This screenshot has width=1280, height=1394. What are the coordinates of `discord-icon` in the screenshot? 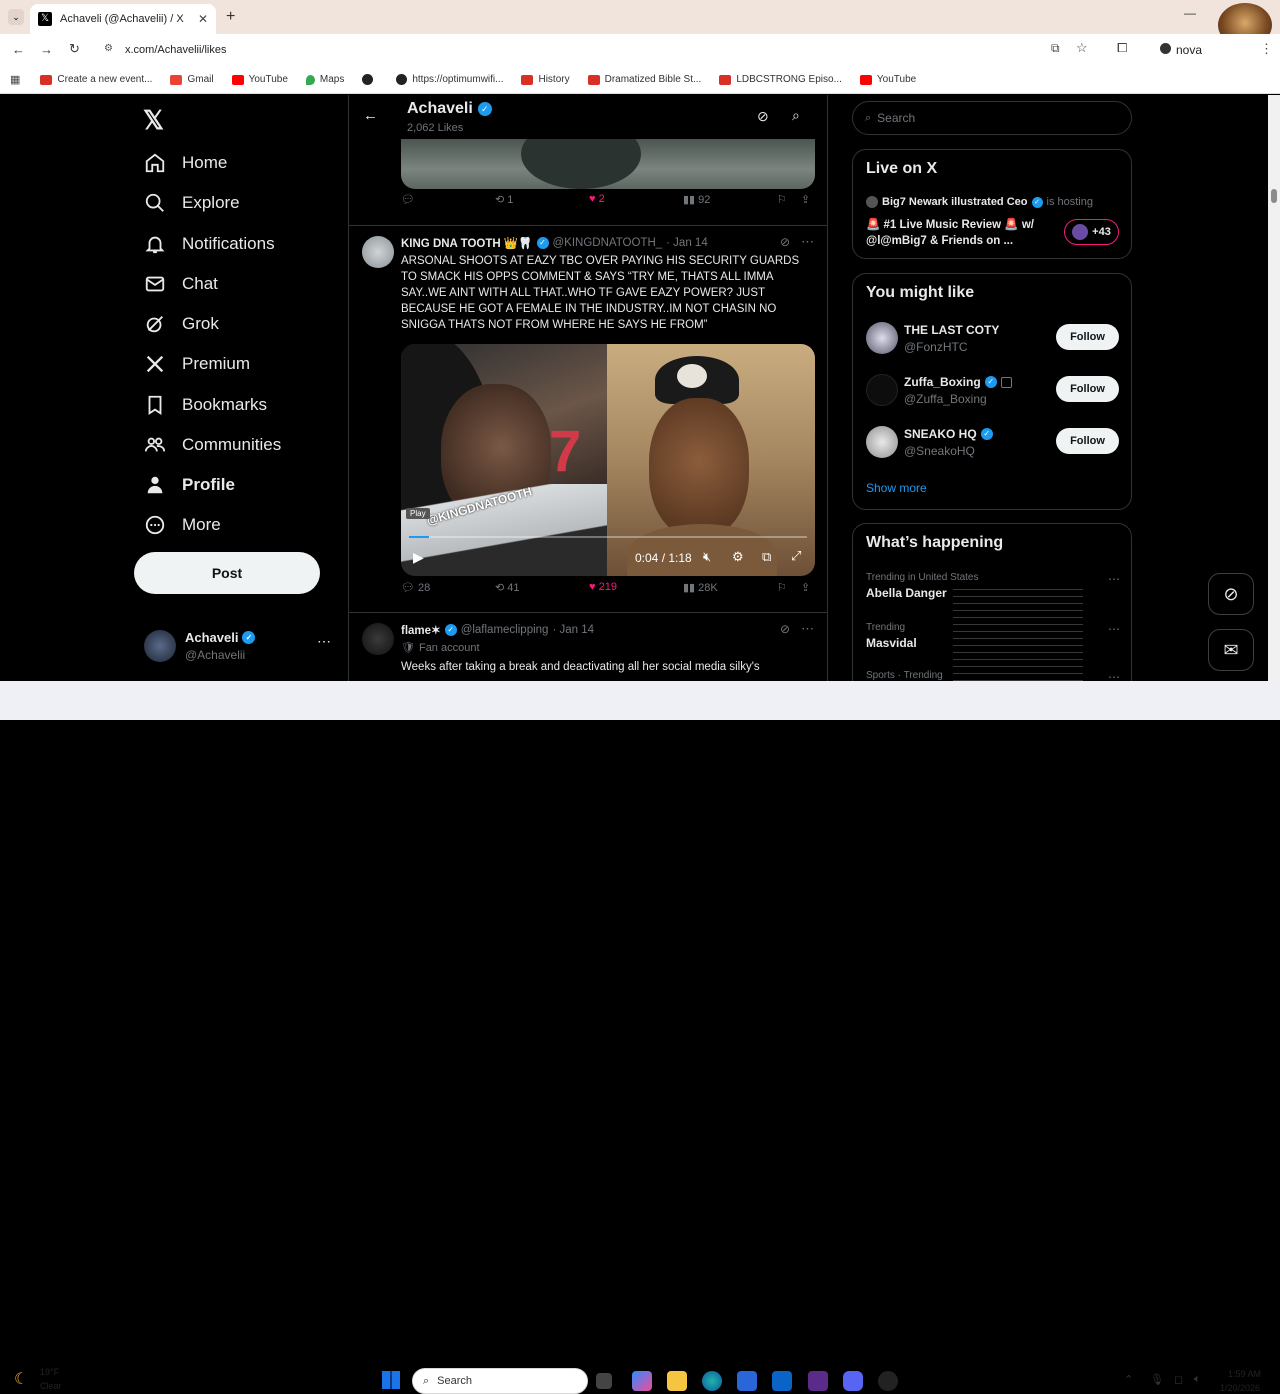 It's located at (853, 1381).